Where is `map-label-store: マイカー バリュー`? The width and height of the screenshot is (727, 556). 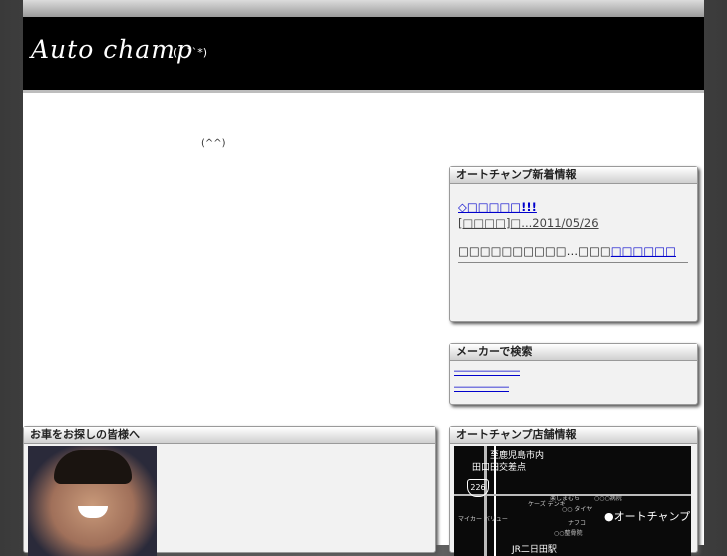
map-label-store: マイカー バリュー is located at coordinates (483, 519).